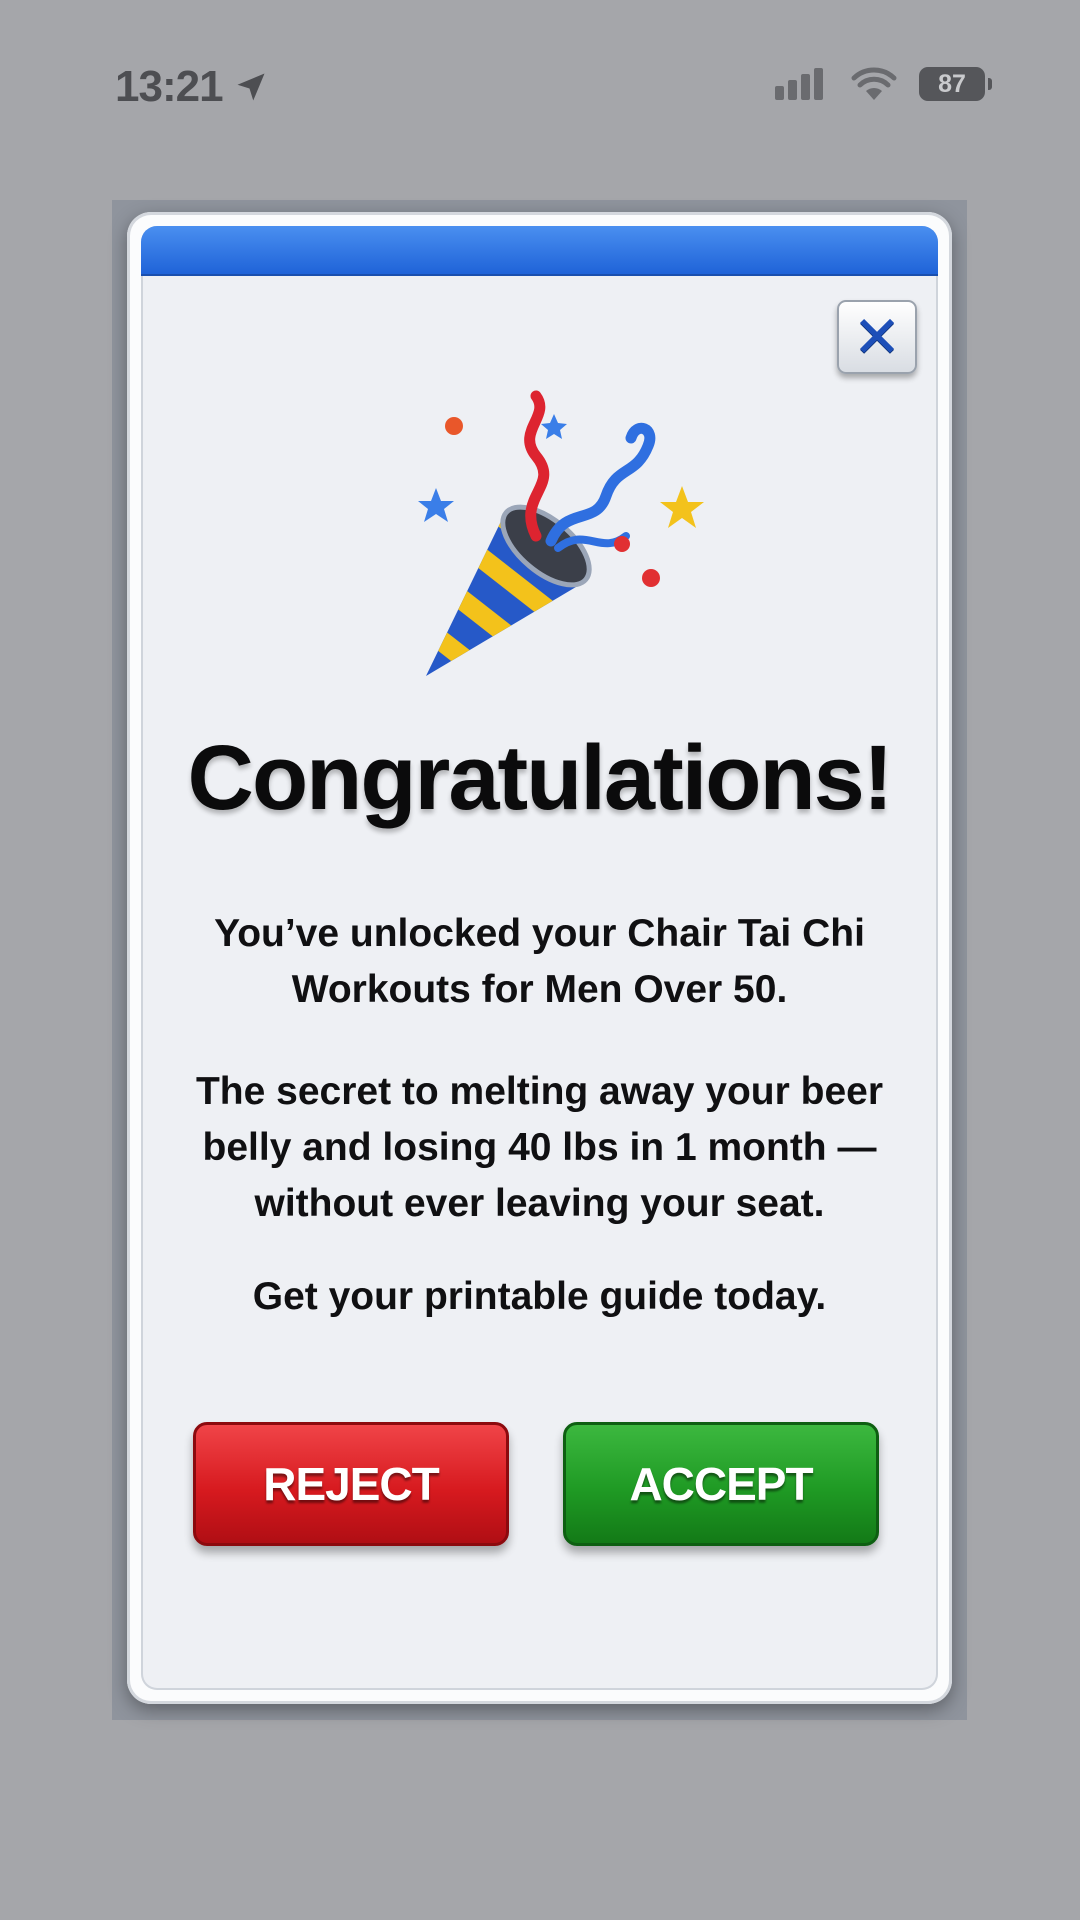 The width and height of the screenshot is (1080, 1920). I want to click on accept-button: ACCEPT, so click(721, 1484).